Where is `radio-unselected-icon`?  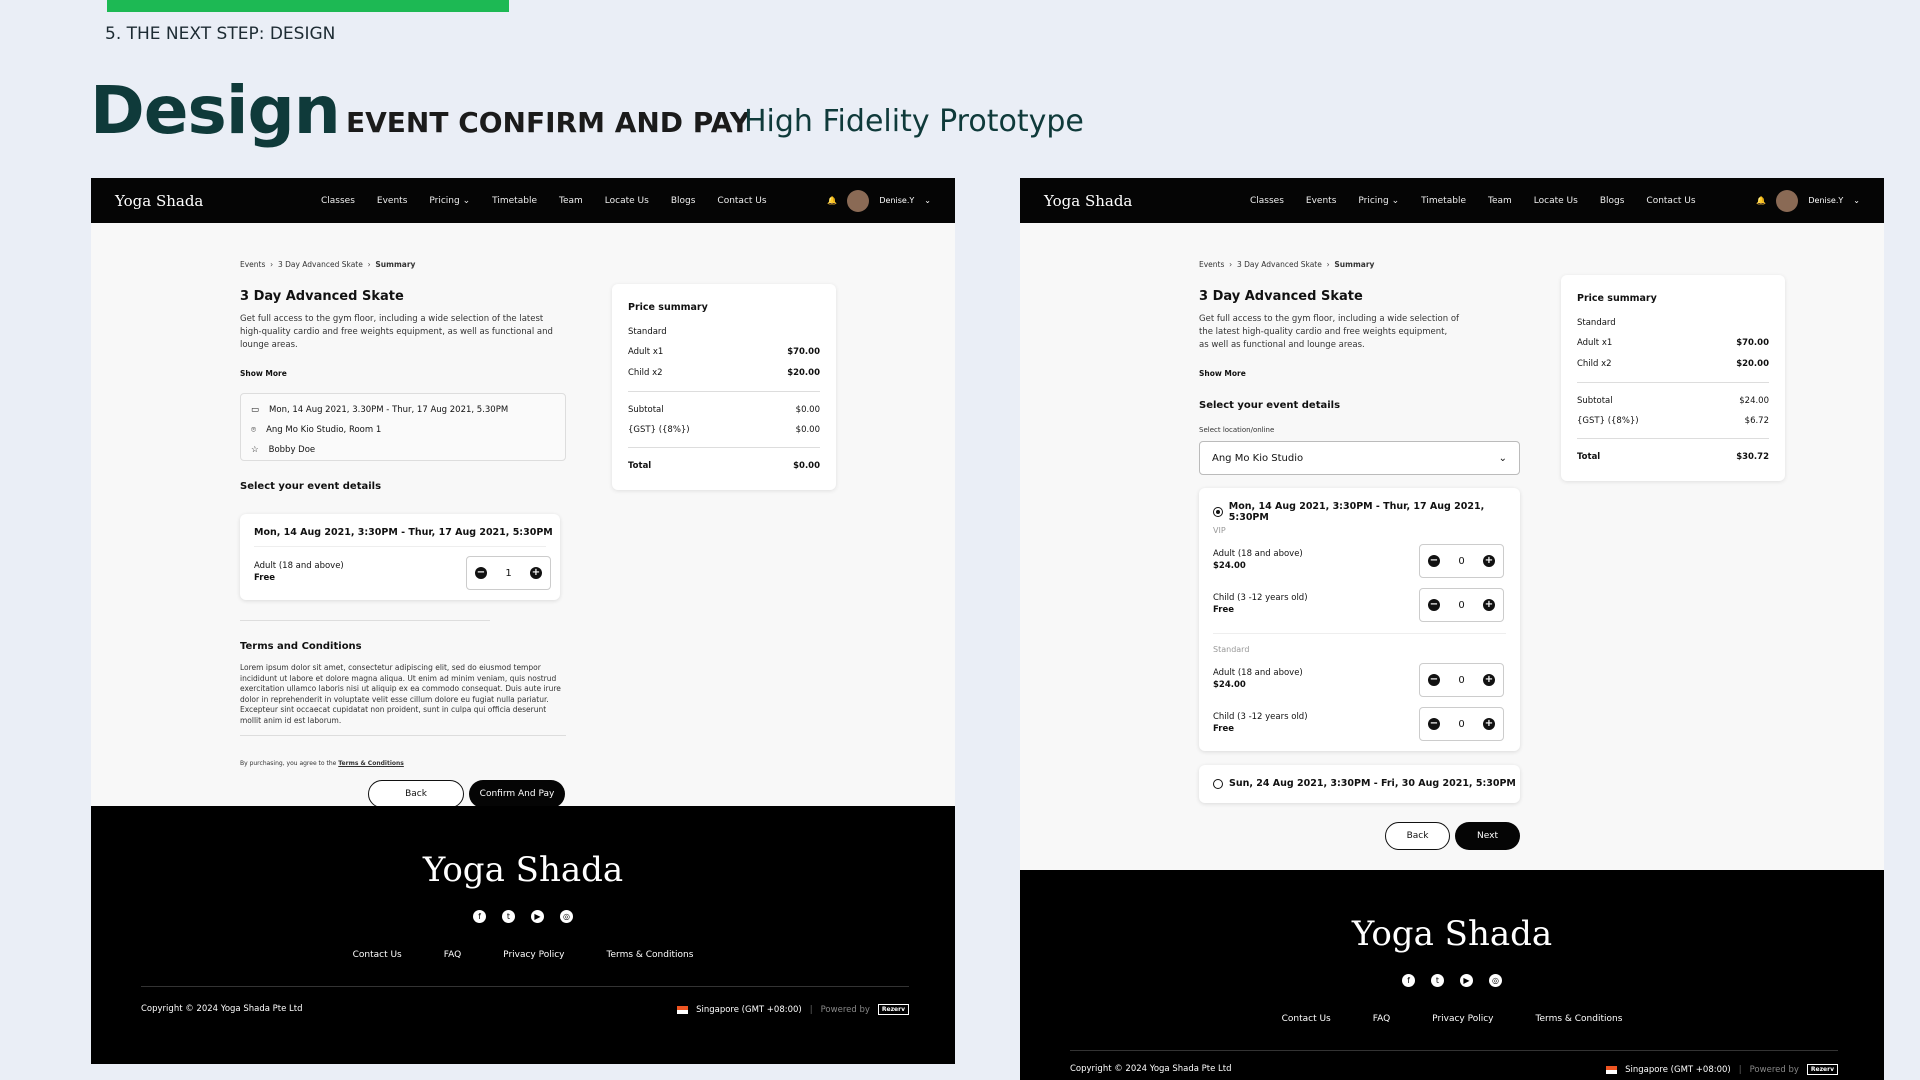
radio-unselected-icon is located at coordinates (1218, 783).